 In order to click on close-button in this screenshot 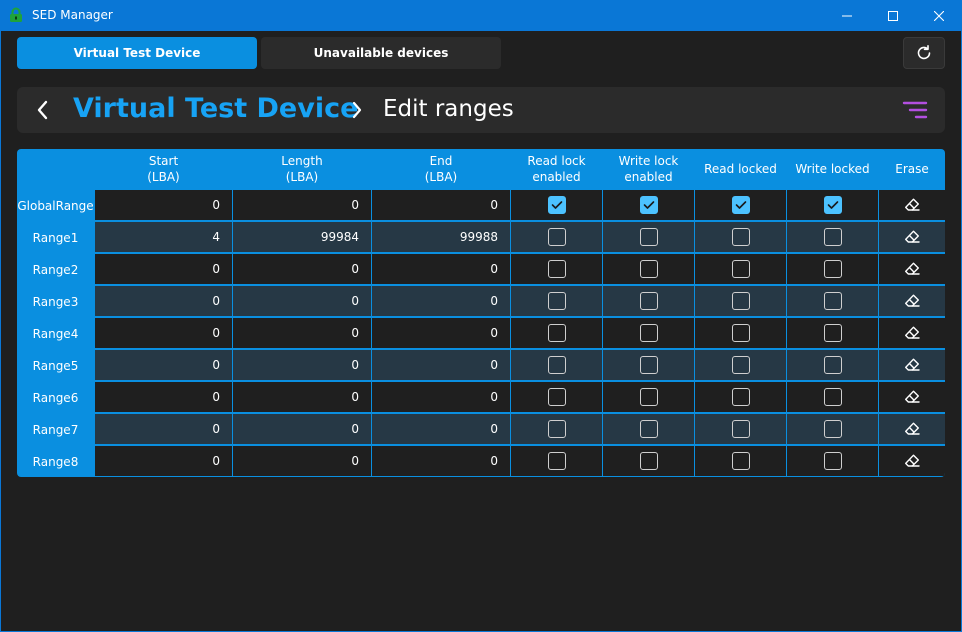, I will do `click(939, 15)`.